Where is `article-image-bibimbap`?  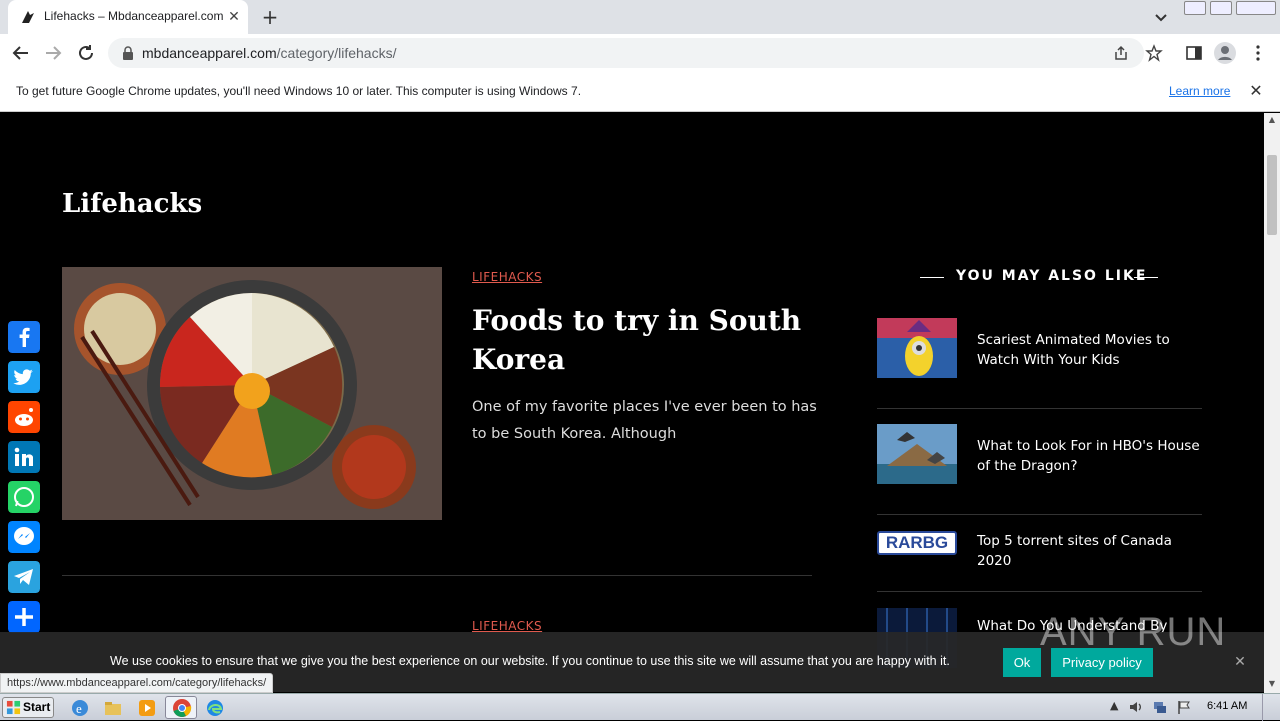
article-image-bibimbap is located at coordinates (252, 393).